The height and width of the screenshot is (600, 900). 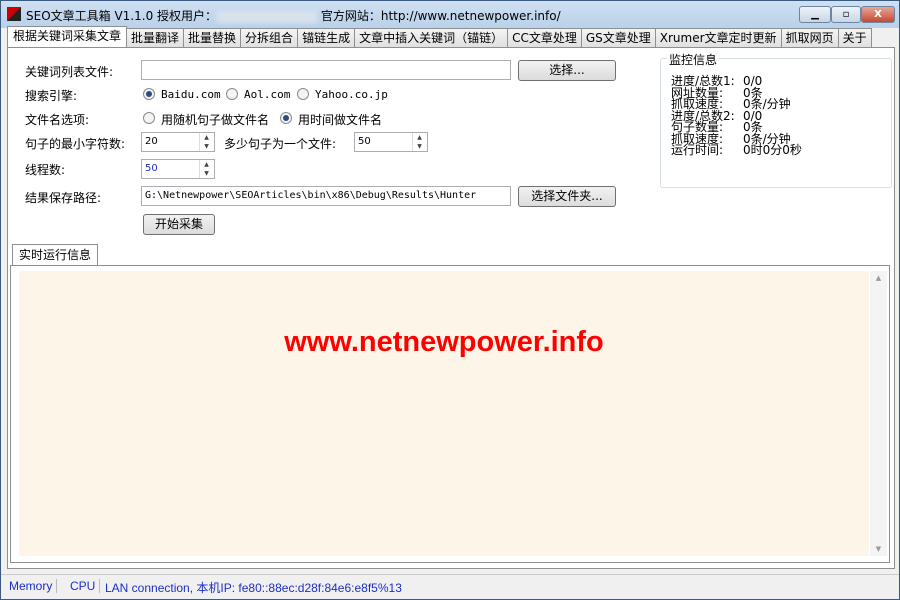 I want to click on tab-6: CC文章处理, so click(x=544, y=37).